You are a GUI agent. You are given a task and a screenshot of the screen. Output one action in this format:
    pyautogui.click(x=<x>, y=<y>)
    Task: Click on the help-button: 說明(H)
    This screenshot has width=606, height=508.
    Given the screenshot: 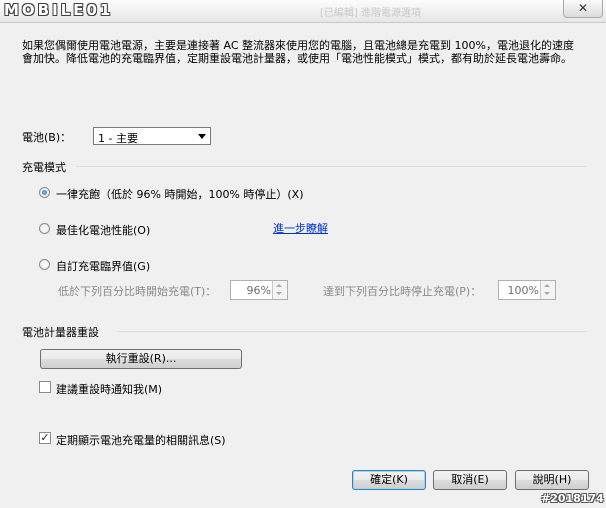 What is the action you would take?
    pyautogui.click(x=552, y=480)
    